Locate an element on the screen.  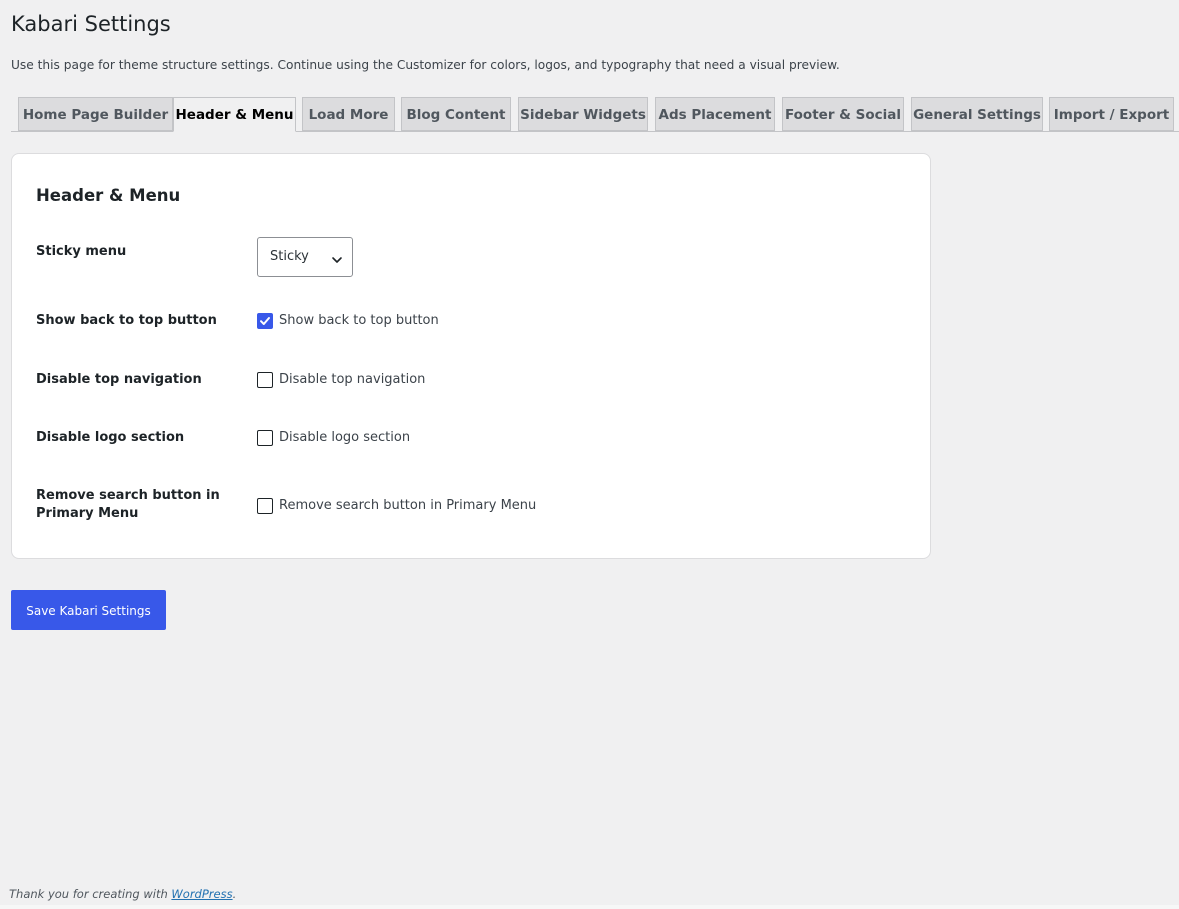
tab-footer-social: Footer & Social is located at coordinates (843, 114).